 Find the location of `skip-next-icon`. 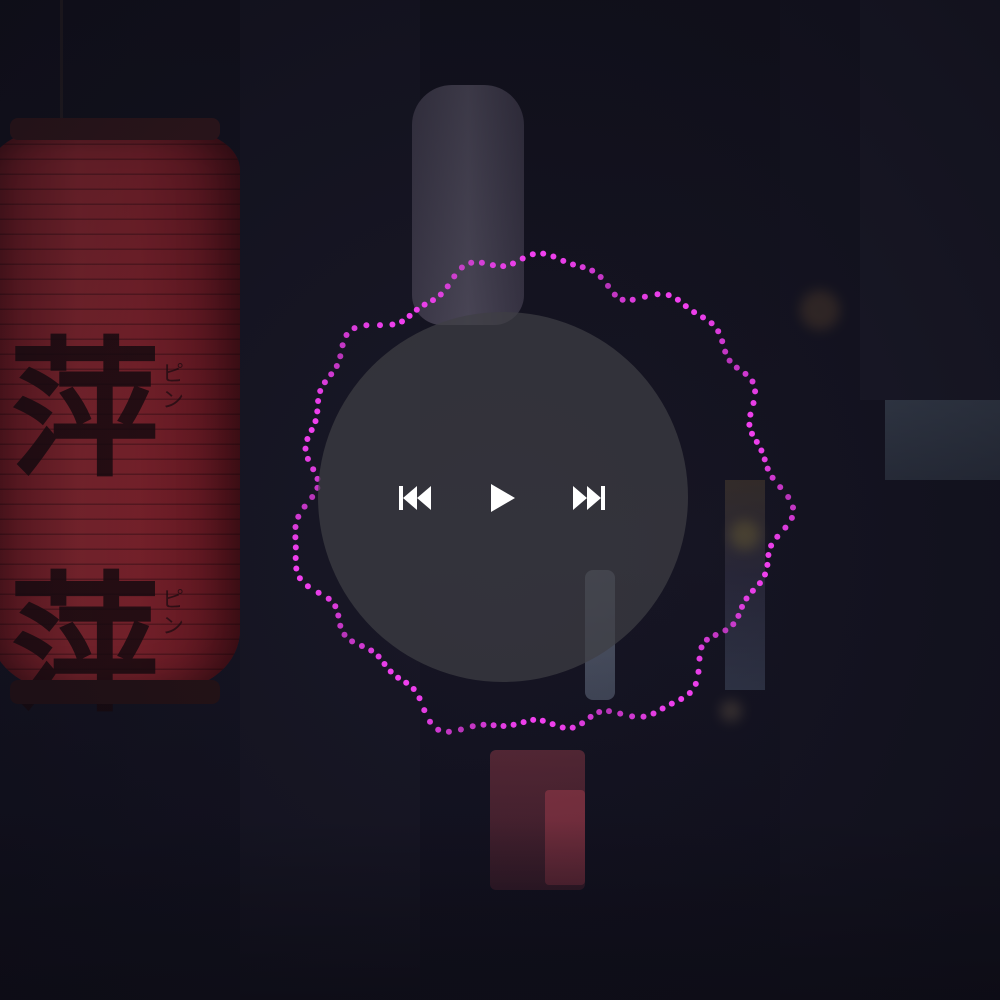

skip-next-icon is located at coordinates (589, 498).